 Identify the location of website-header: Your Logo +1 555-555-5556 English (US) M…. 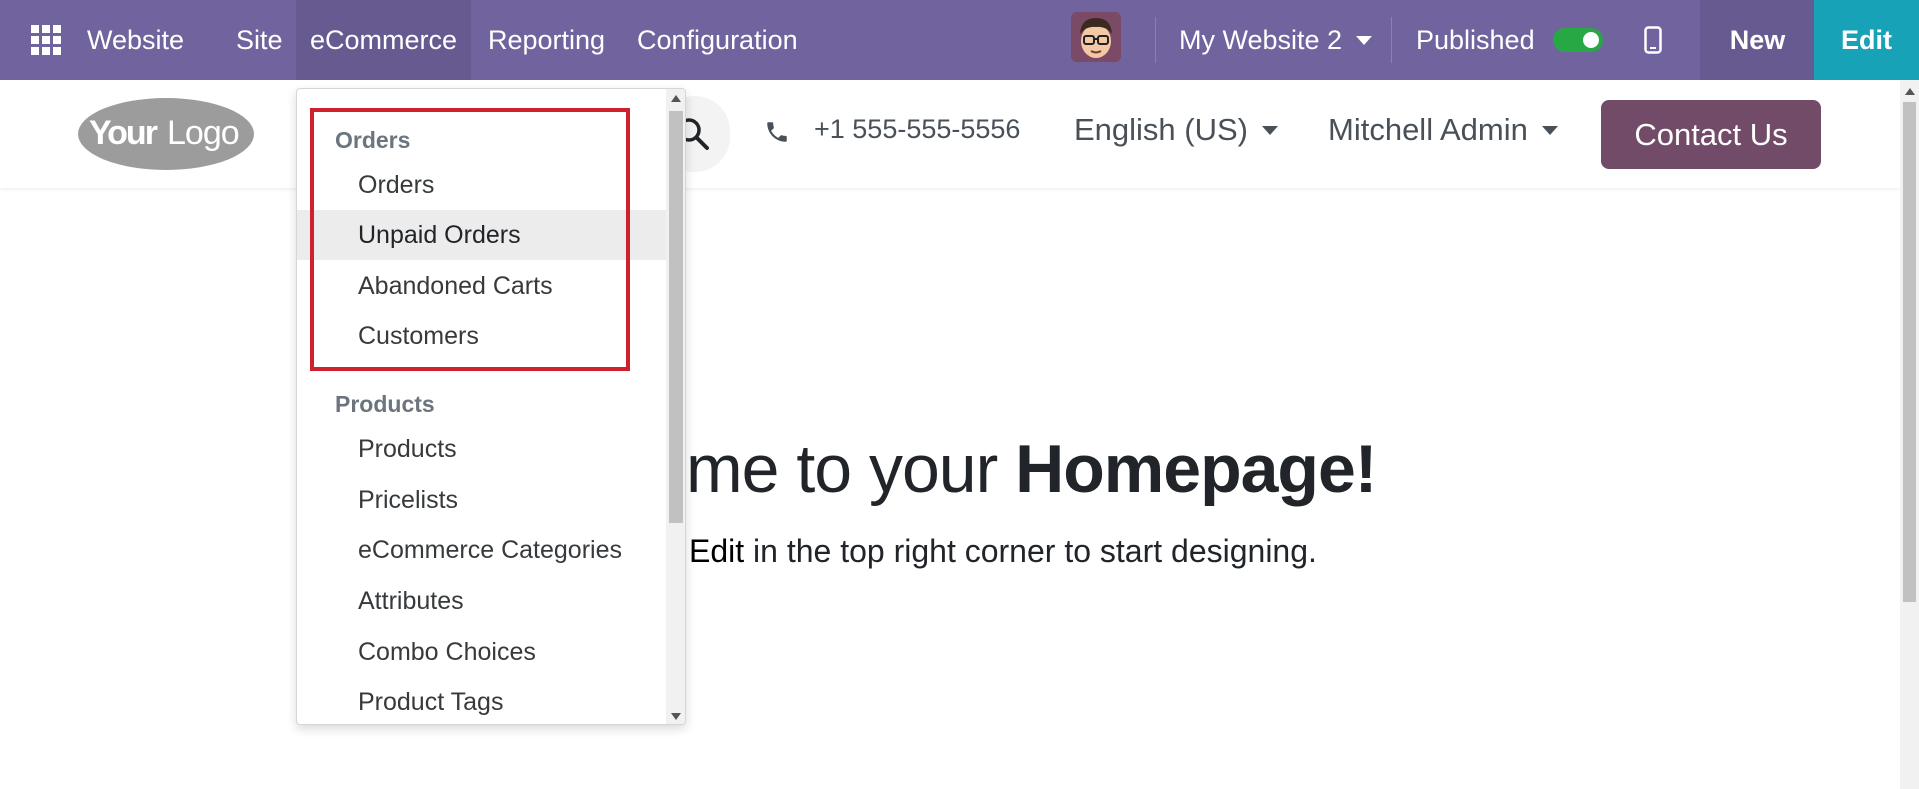
(950, 134).